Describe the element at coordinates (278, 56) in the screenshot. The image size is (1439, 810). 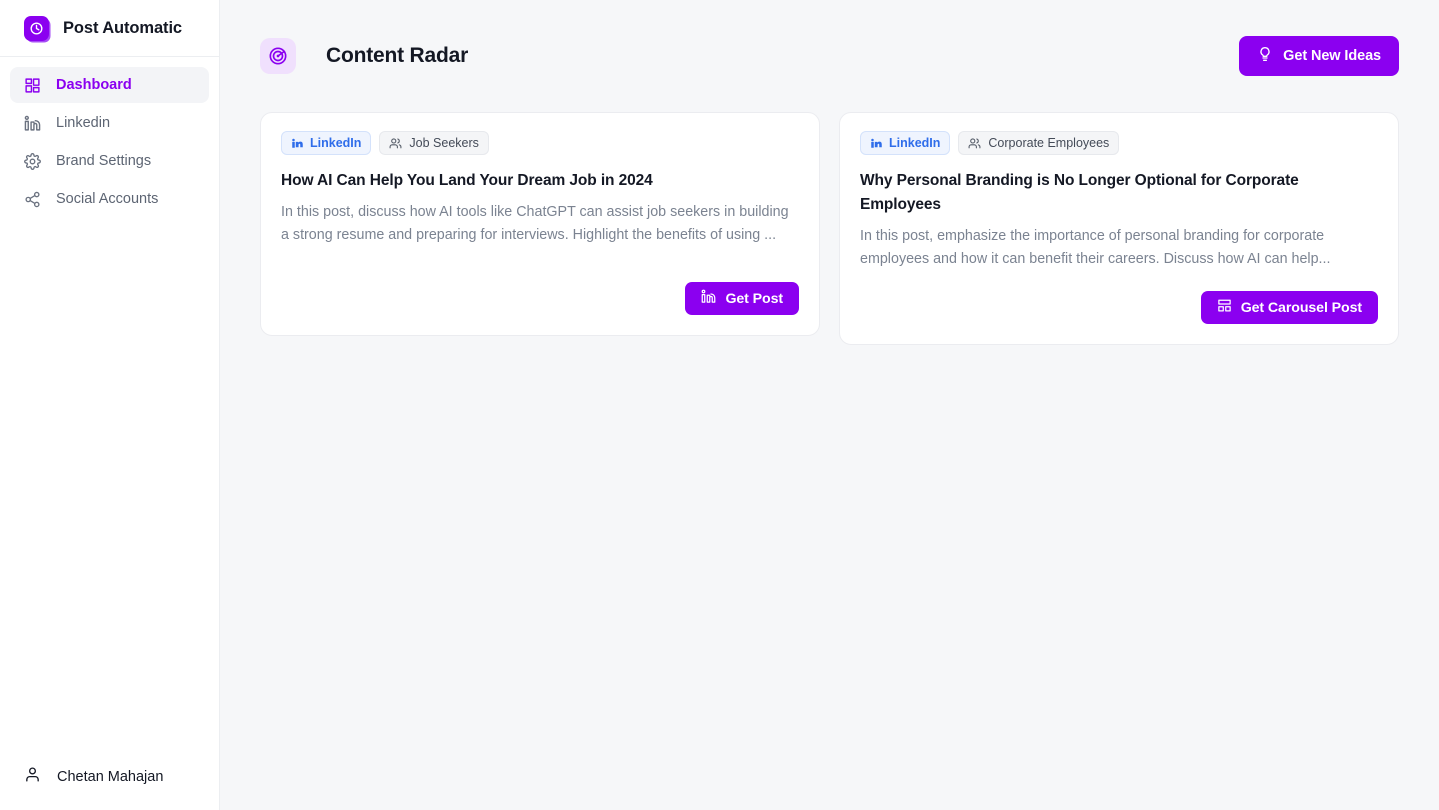
I see `radar-icon` at that location.